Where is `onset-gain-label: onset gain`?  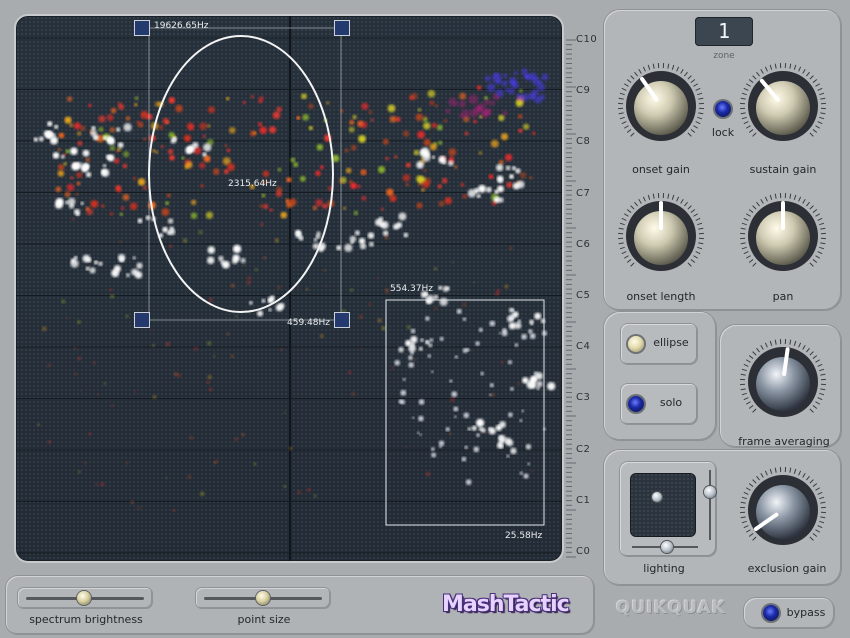
onset-gain-label: onset gain is located at coordinates (661, 169).